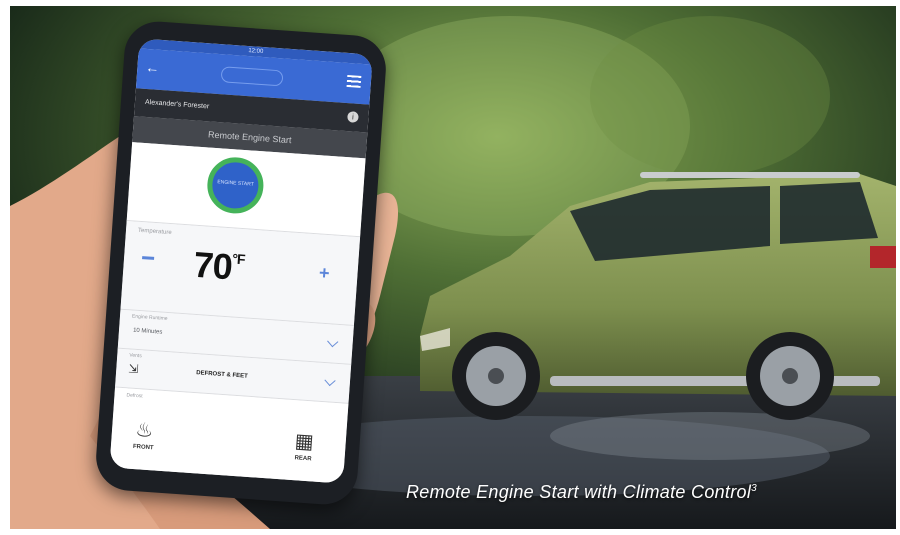 The image size is (900, 535). Describe the element at coordinates (177, 104) in the screenshot. I see `vehicle-name: Alexander's Forester` at that location.